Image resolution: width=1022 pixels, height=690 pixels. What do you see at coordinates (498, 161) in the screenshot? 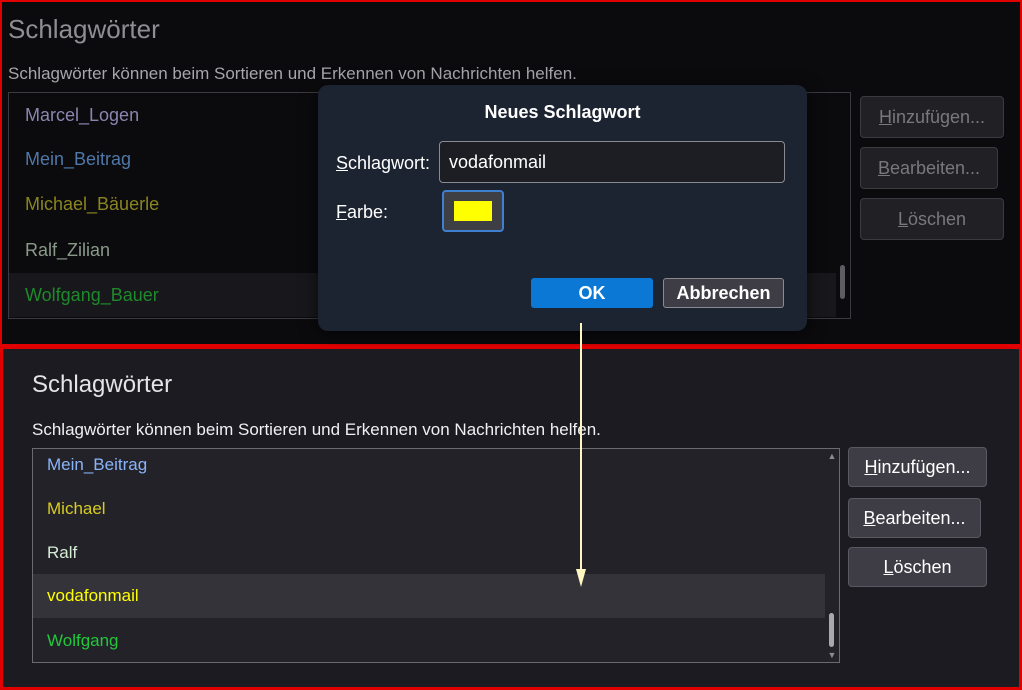
I see `tag-name-value: vodafonmail` at bounding box center [498, 161].